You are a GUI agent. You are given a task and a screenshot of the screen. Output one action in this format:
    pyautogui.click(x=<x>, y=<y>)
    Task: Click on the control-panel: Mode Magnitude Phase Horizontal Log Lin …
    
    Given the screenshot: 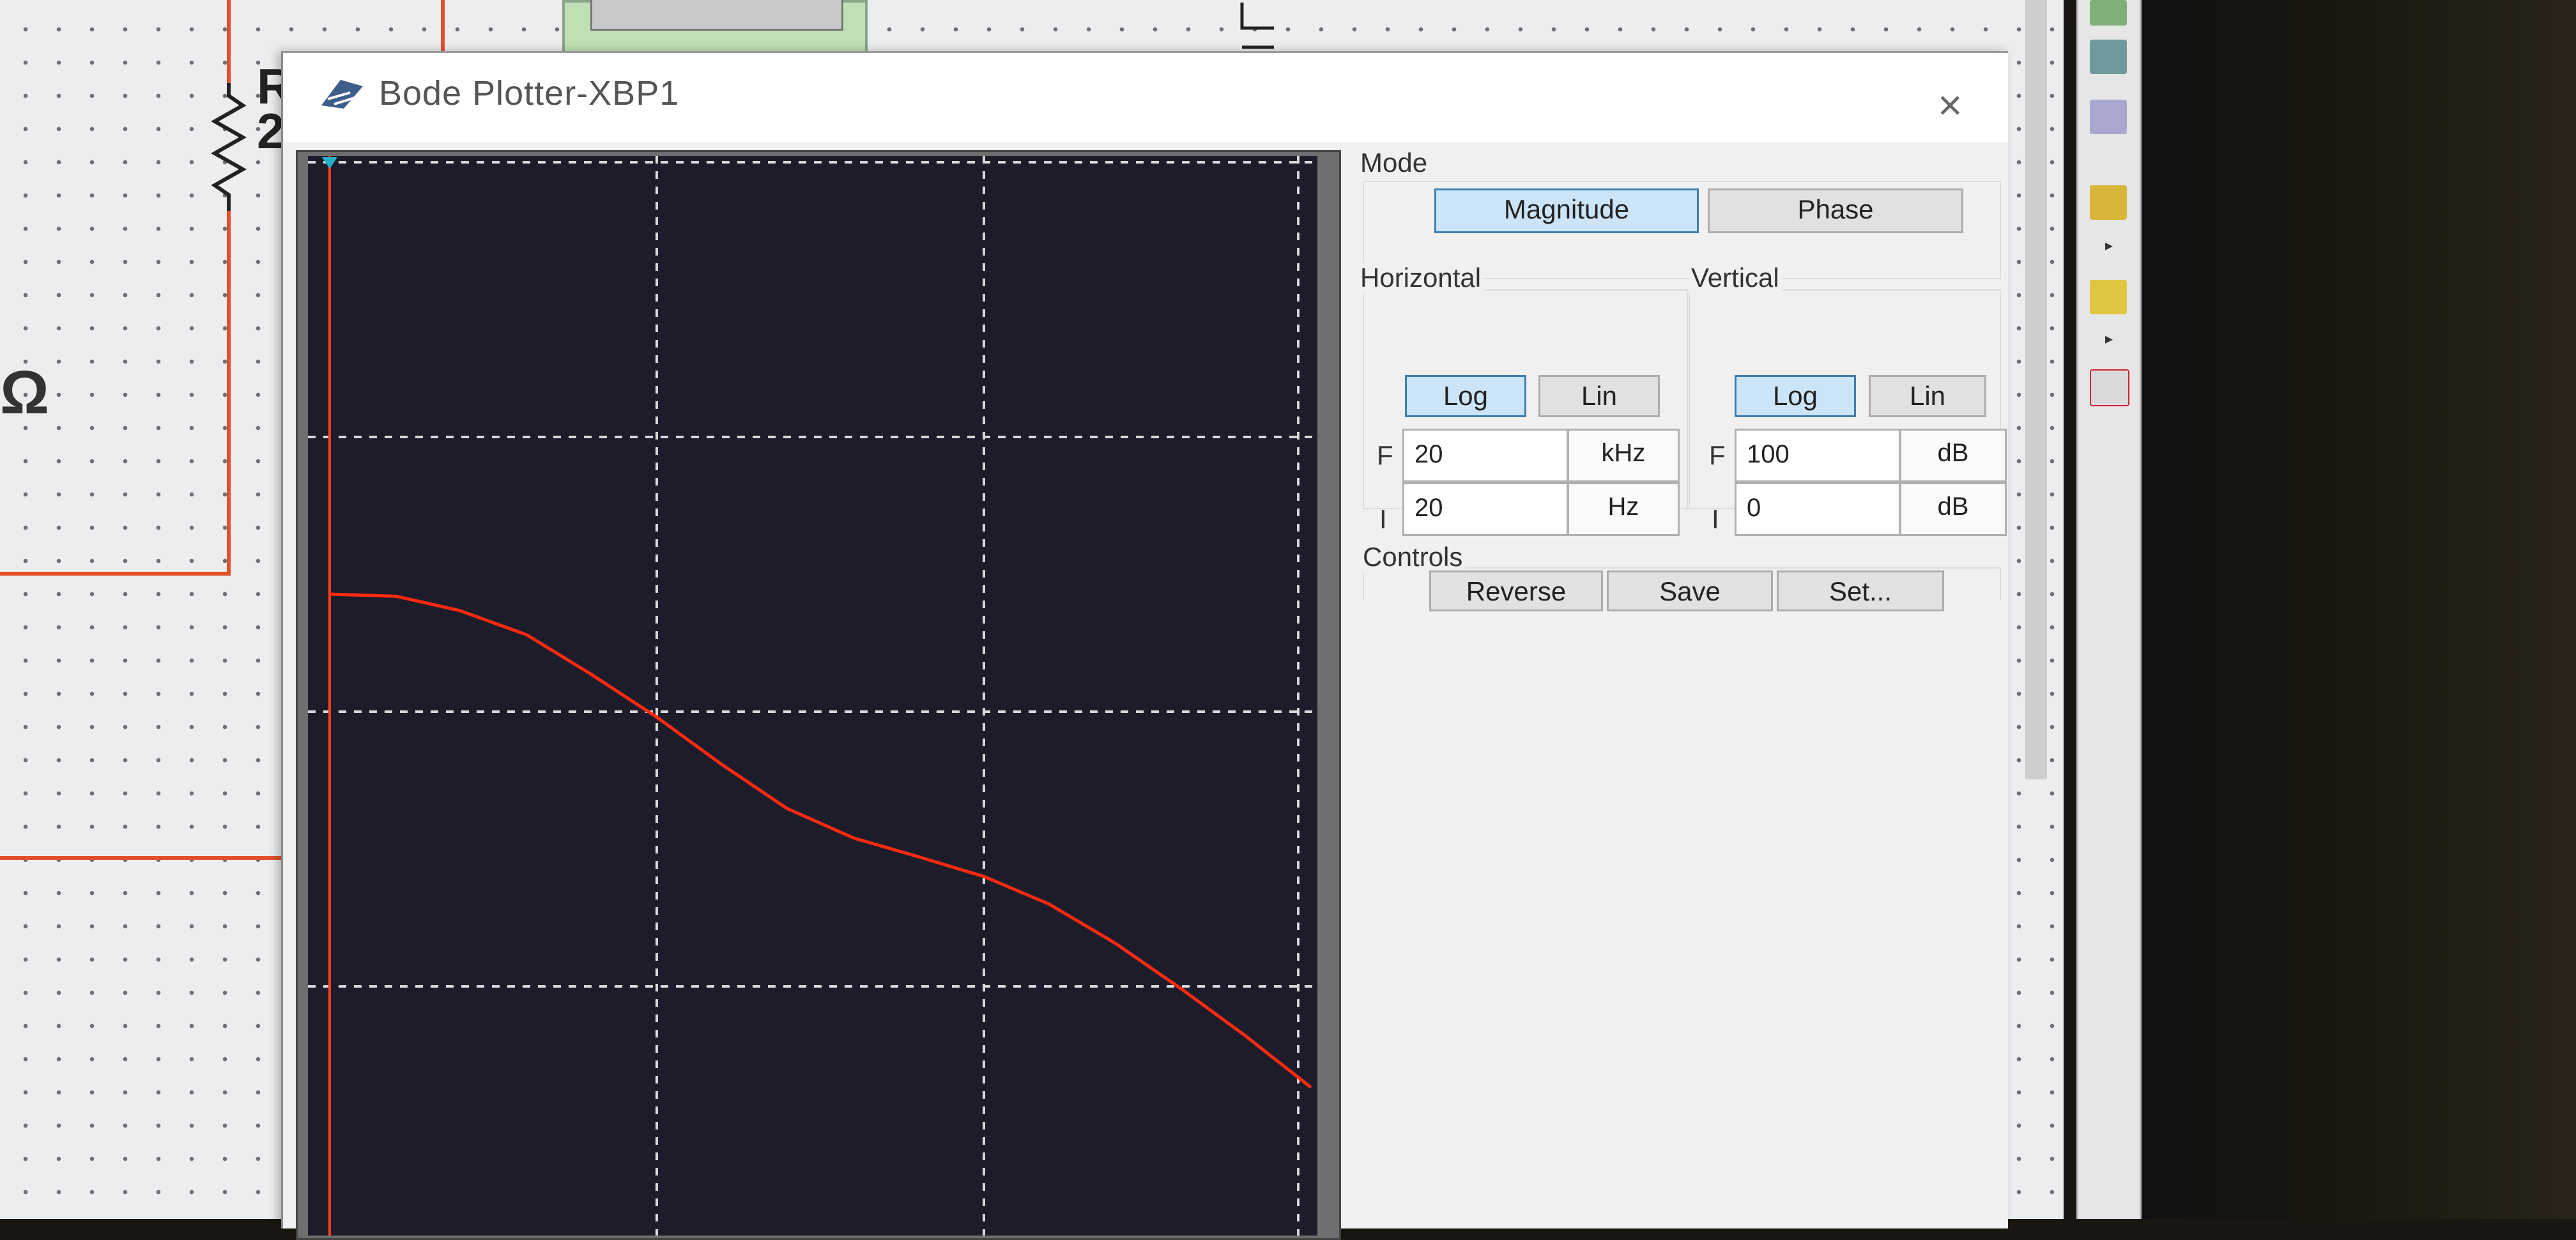 What is the action you would take?
    pyautogui.click(x=1675, y=379)
    